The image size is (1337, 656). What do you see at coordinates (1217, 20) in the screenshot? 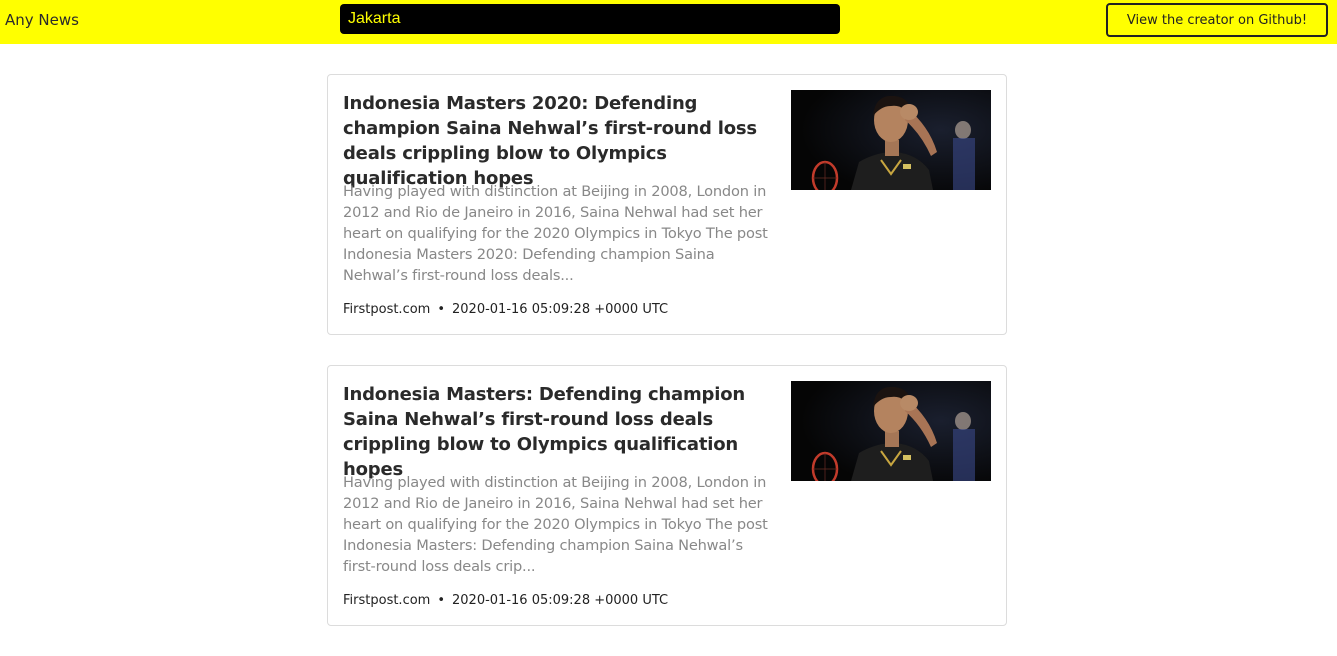
I see `github-creator-button: View the creator on Github!` at bounding box center [1217, 20].